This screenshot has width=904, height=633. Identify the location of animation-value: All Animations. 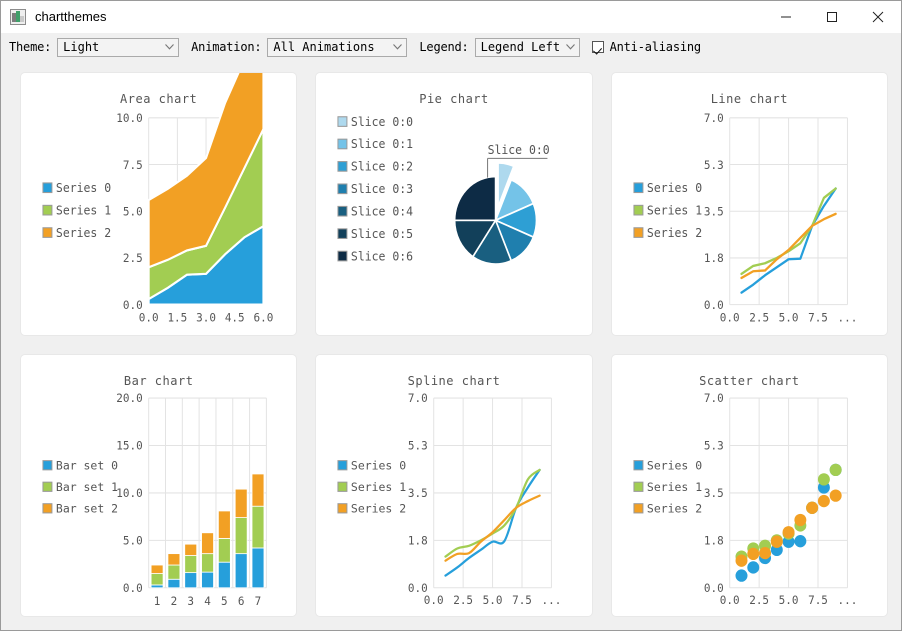
(324, 47).